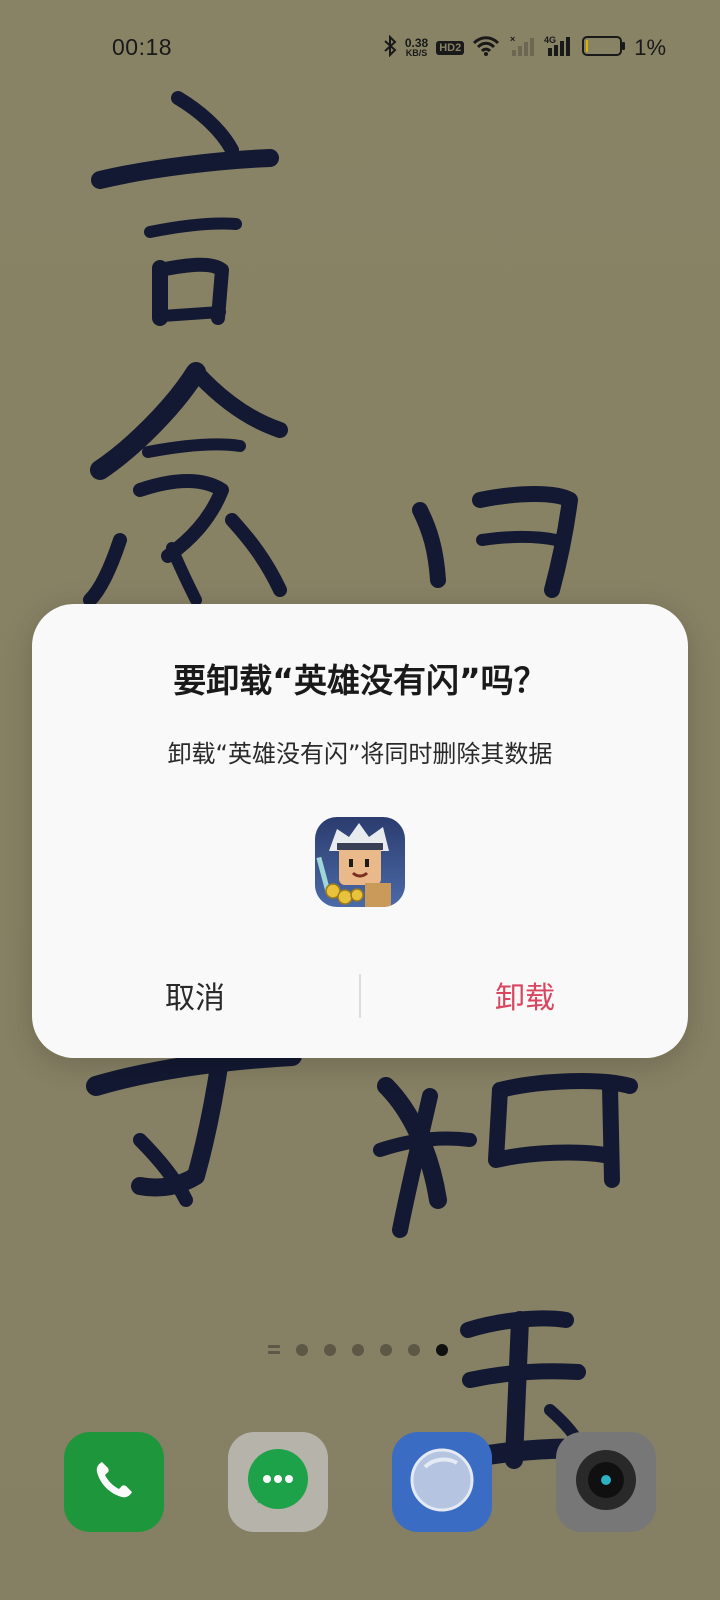  Describe the element at coordinates (360, 862) in the screenshot. I see `hero-game-app-icon` at that location.